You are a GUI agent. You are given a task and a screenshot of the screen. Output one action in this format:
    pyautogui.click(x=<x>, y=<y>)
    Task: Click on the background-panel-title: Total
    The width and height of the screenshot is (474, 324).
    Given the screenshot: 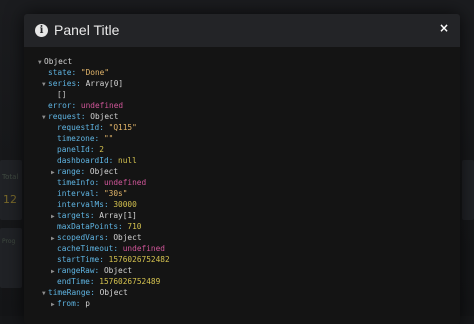 What is the action you would take?
    pyautogui.click(x=10, y=177)
    